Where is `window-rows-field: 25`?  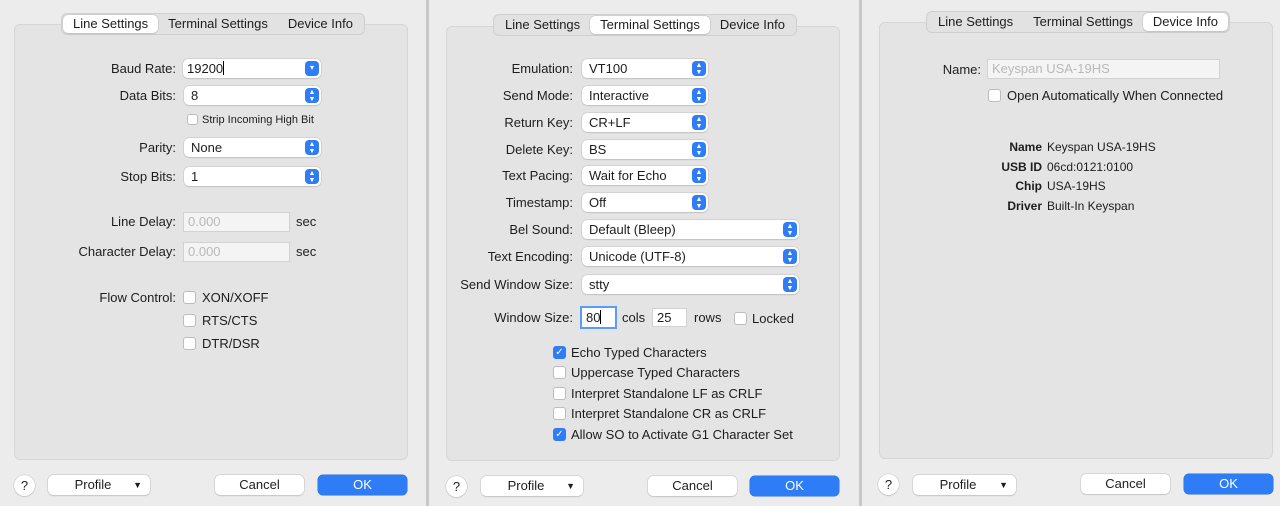 window-rows-field: 25 is located at coordinates (669, 317).